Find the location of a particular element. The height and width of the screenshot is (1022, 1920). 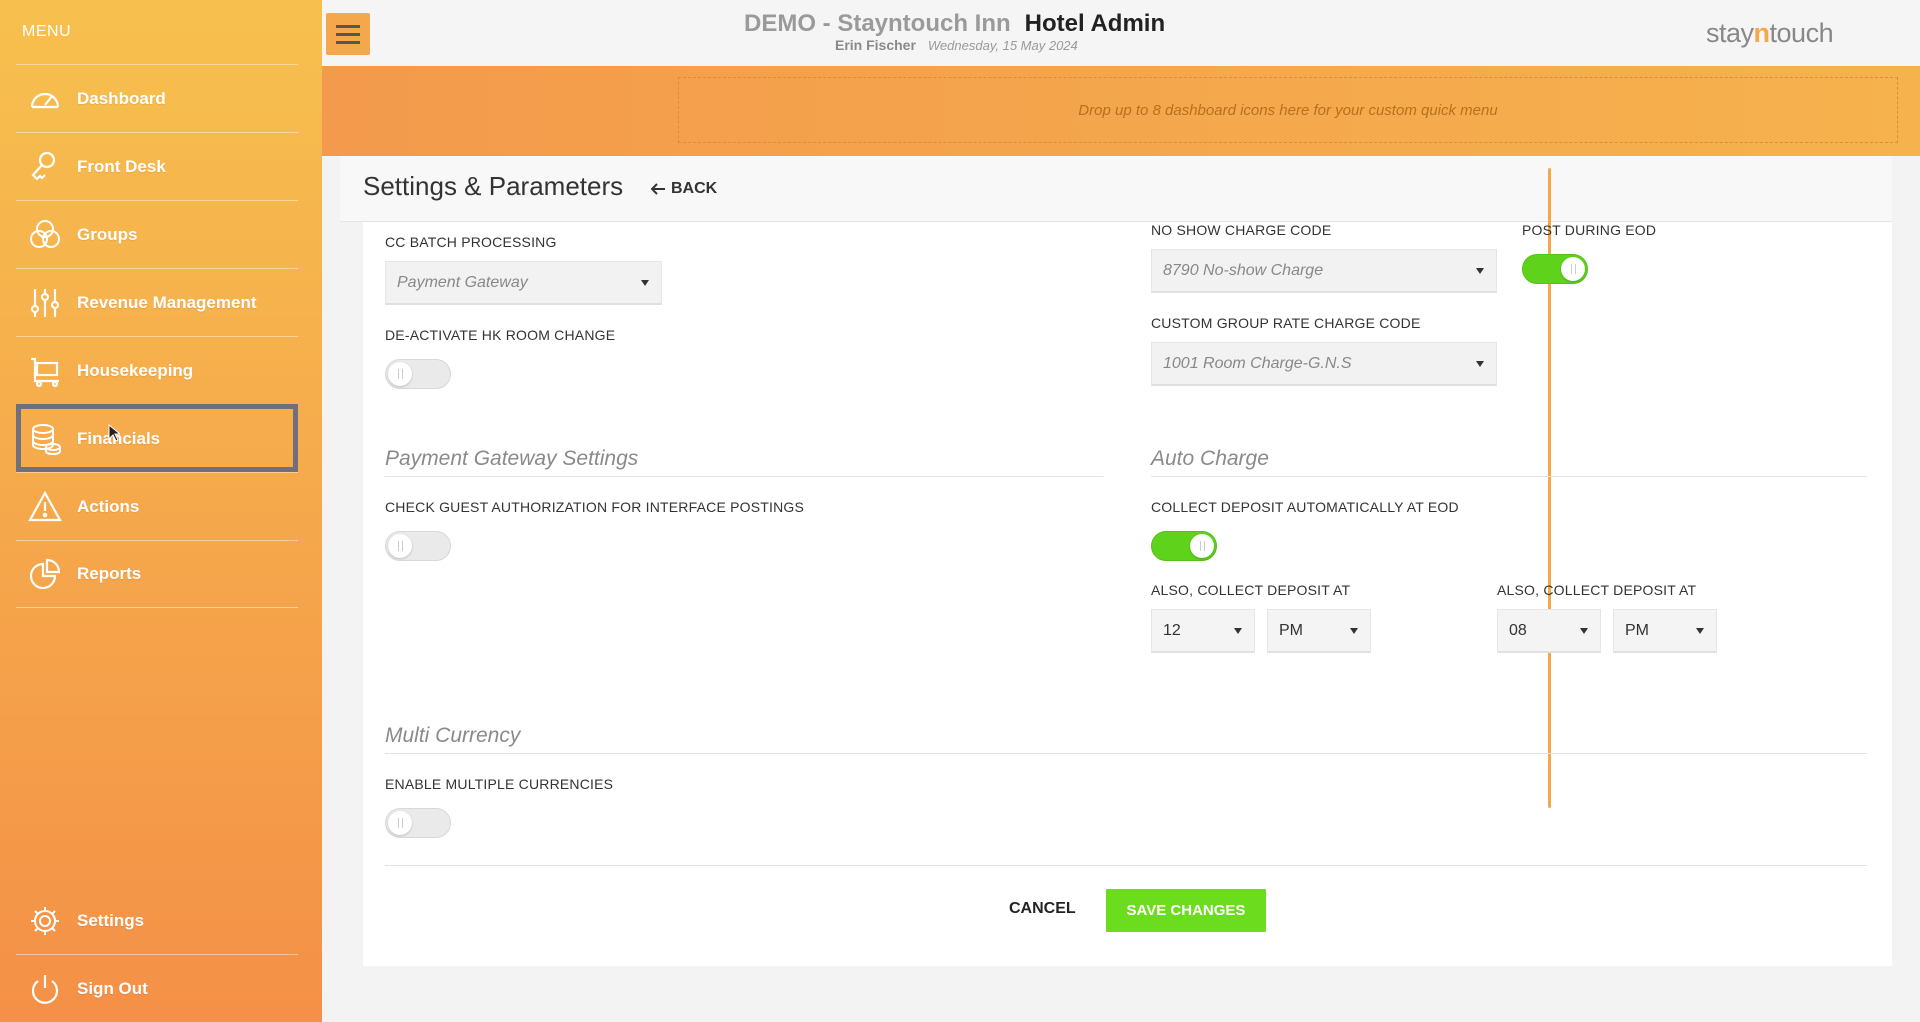

sidebar-item-label: Settings is located at coordinates (111, 920).